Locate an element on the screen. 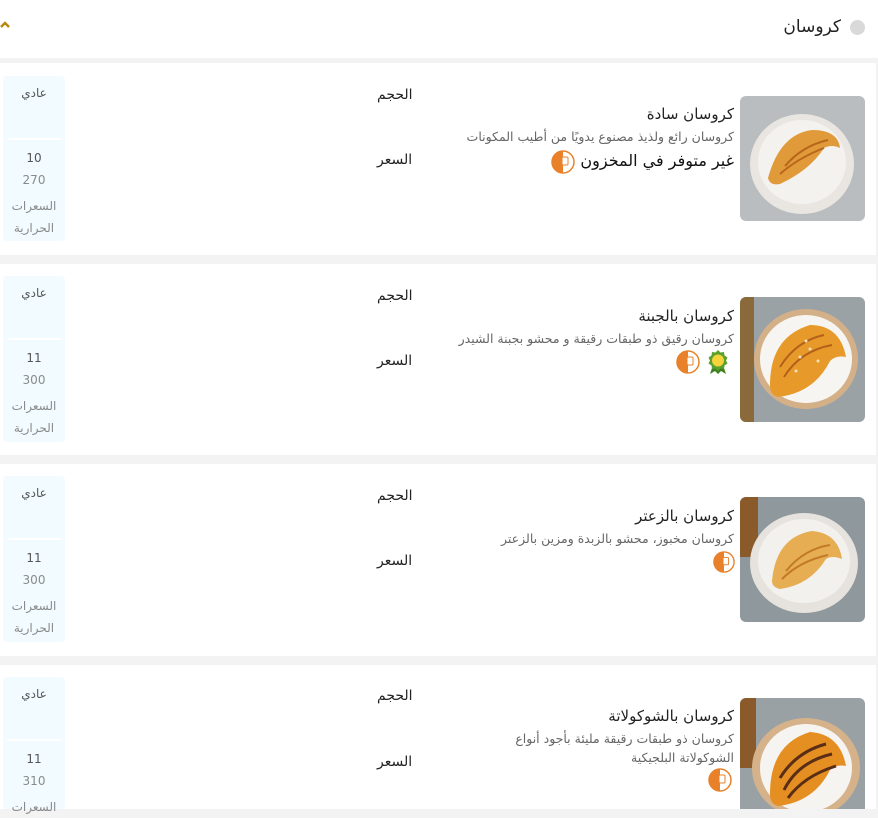  product-info-panel: عادي 10 270 السعرات الحرارية is located at coordinates (34, 158).